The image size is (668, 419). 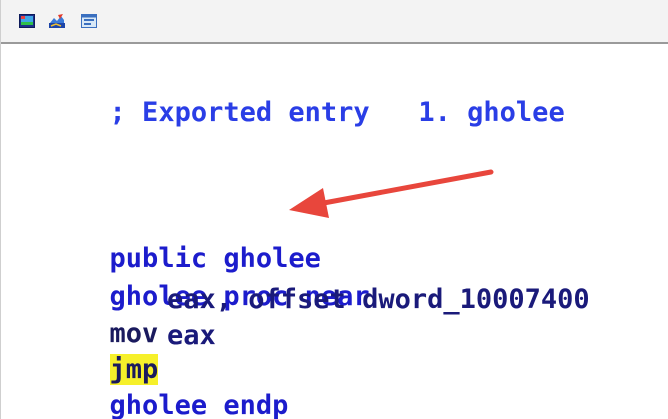 I want to click on chart-edit-icon, so click(x=57, y=21).